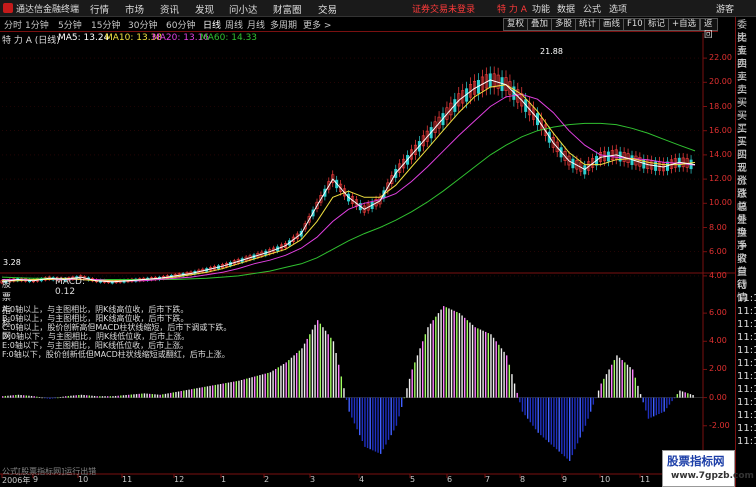 Image resolution: width=756 pixels, height=487 pixels. Describe the element at coordinates (720, 106) in the screenshot. I see `price-tick-label: 18.00` at that location.